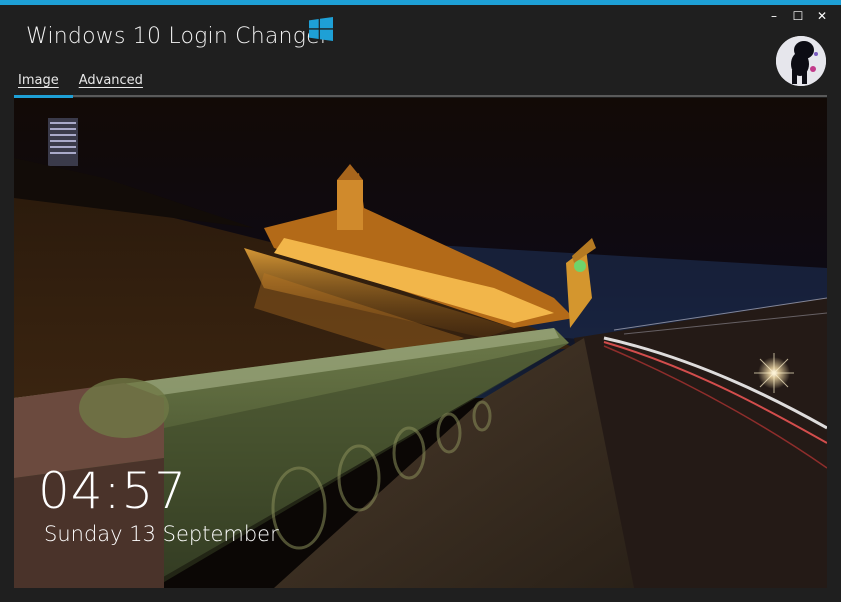 The width and height of the screenshot is (841, 602). Describe the element at coordinates (113, 491) in the screenshot. I see `lockscreen-time: 04:57` at that location.